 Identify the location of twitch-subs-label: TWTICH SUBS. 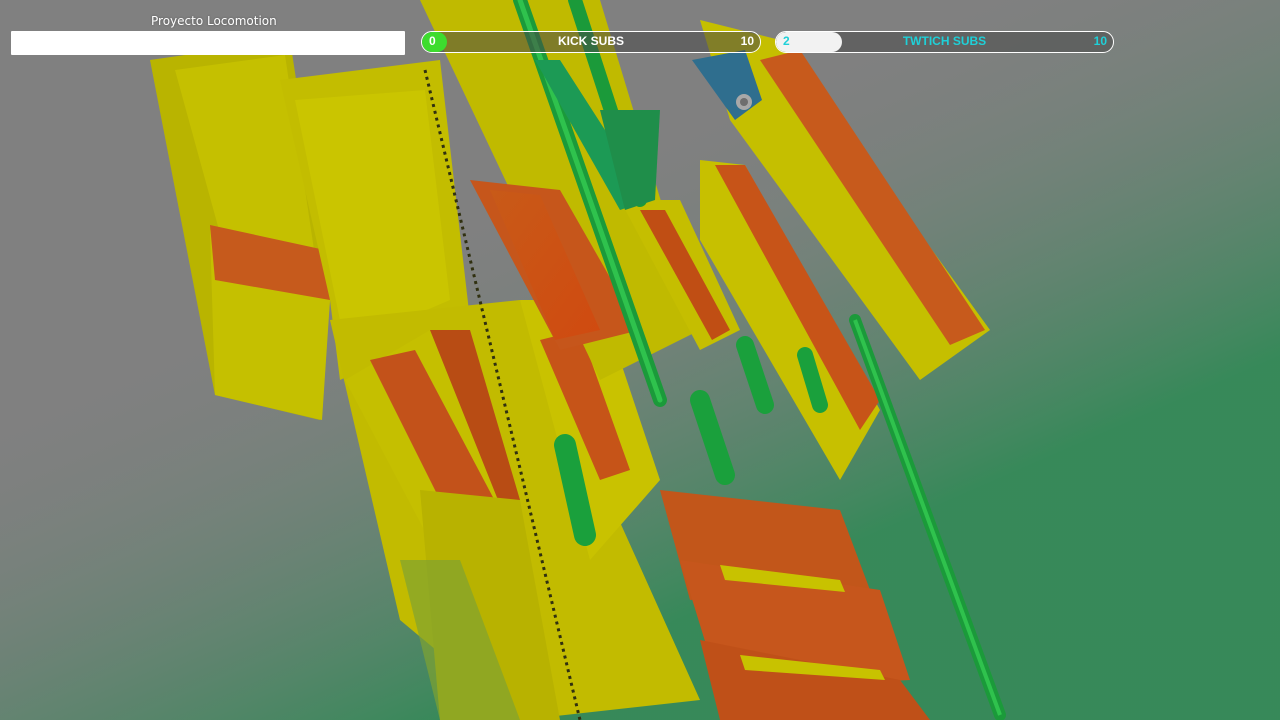
(944, 41).